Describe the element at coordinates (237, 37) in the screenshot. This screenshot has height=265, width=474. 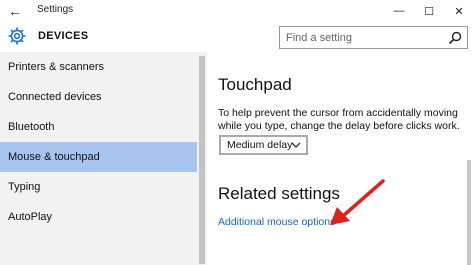
I see `page-header: DEVICES Find a setting` at that location.